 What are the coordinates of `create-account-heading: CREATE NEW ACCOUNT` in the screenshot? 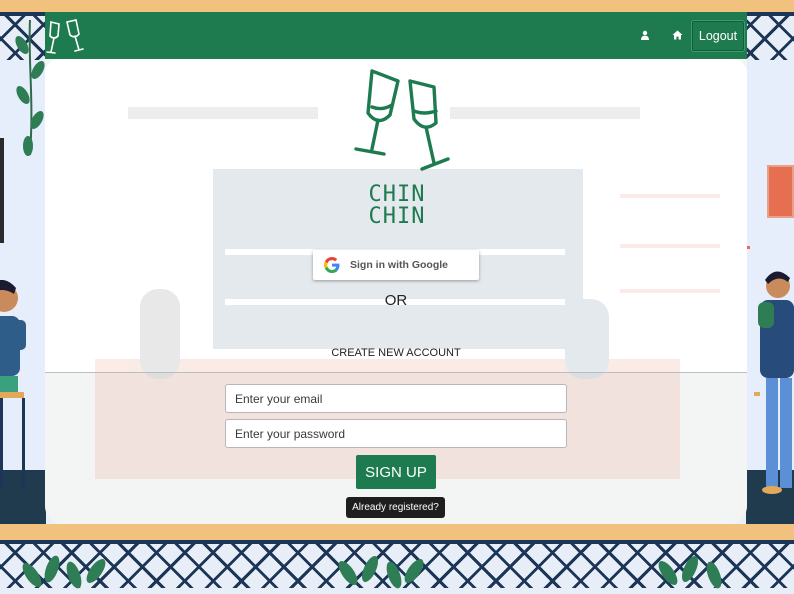 It's located at (396, 353).